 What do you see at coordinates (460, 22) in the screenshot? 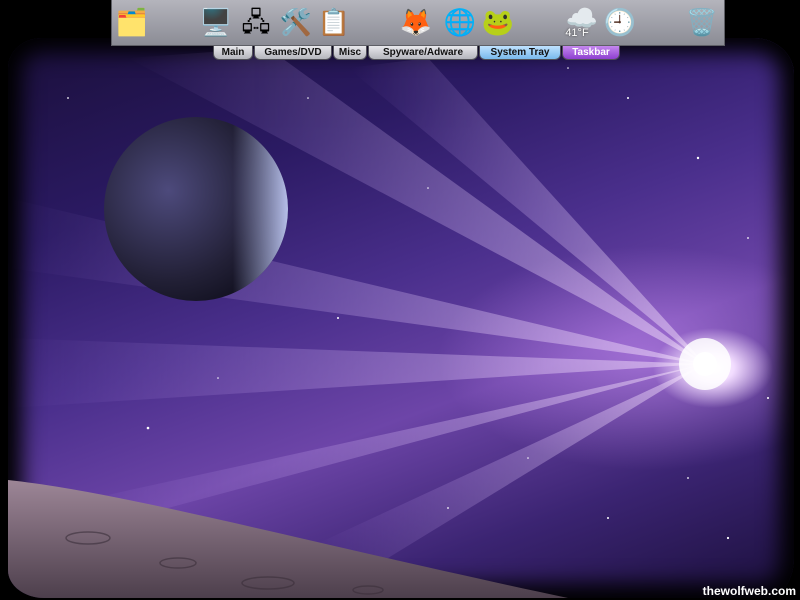
I see `globe-icon: 🌐` at bounding box center [460, 22].